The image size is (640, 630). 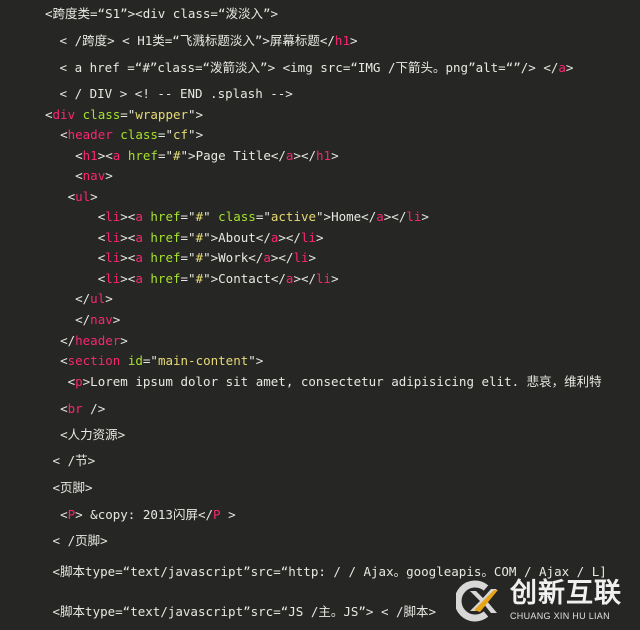 What do you see at coordinates (244, 278) in the screenshot?
I see `code-token-txt: ">Contact</` at bounding box center [244, 278].